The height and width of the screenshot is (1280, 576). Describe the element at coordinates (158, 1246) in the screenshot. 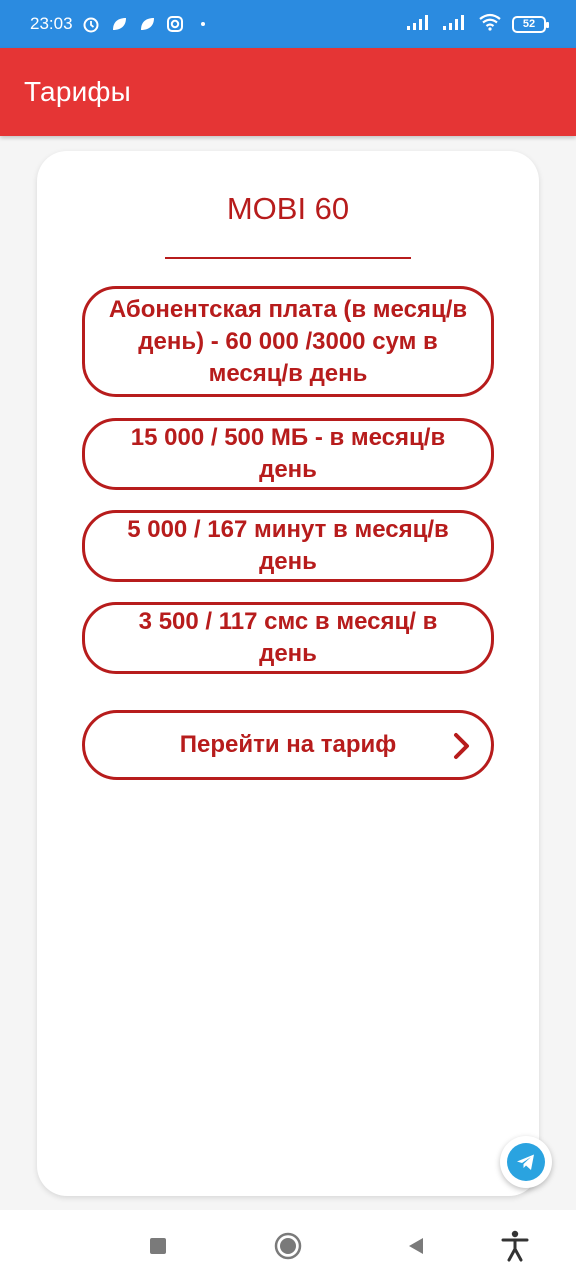

I see `recent-apps-button` at that location.